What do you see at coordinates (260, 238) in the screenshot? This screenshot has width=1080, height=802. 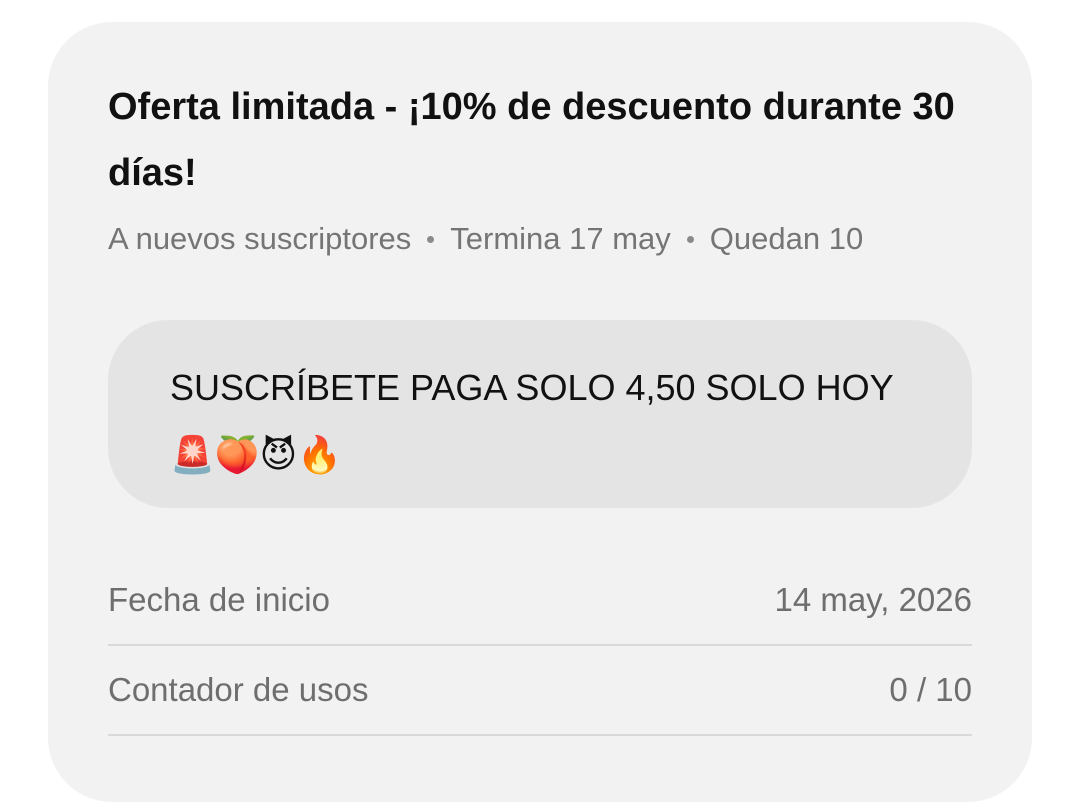 I see `audience-text: A nuevos suscriptores` at bounding box center [260, 238].